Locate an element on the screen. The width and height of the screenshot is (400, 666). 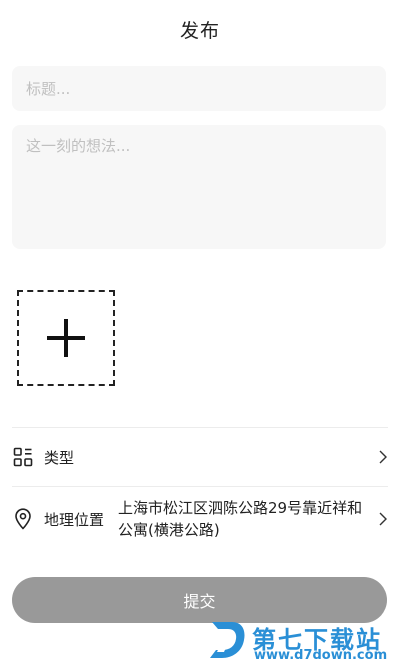
add-image-button is located at coordinates (66, 338).